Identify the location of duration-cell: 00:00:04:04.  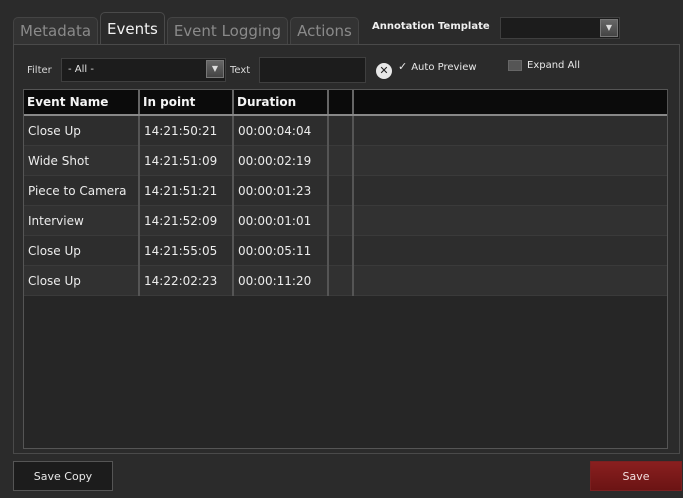
(281, 130).